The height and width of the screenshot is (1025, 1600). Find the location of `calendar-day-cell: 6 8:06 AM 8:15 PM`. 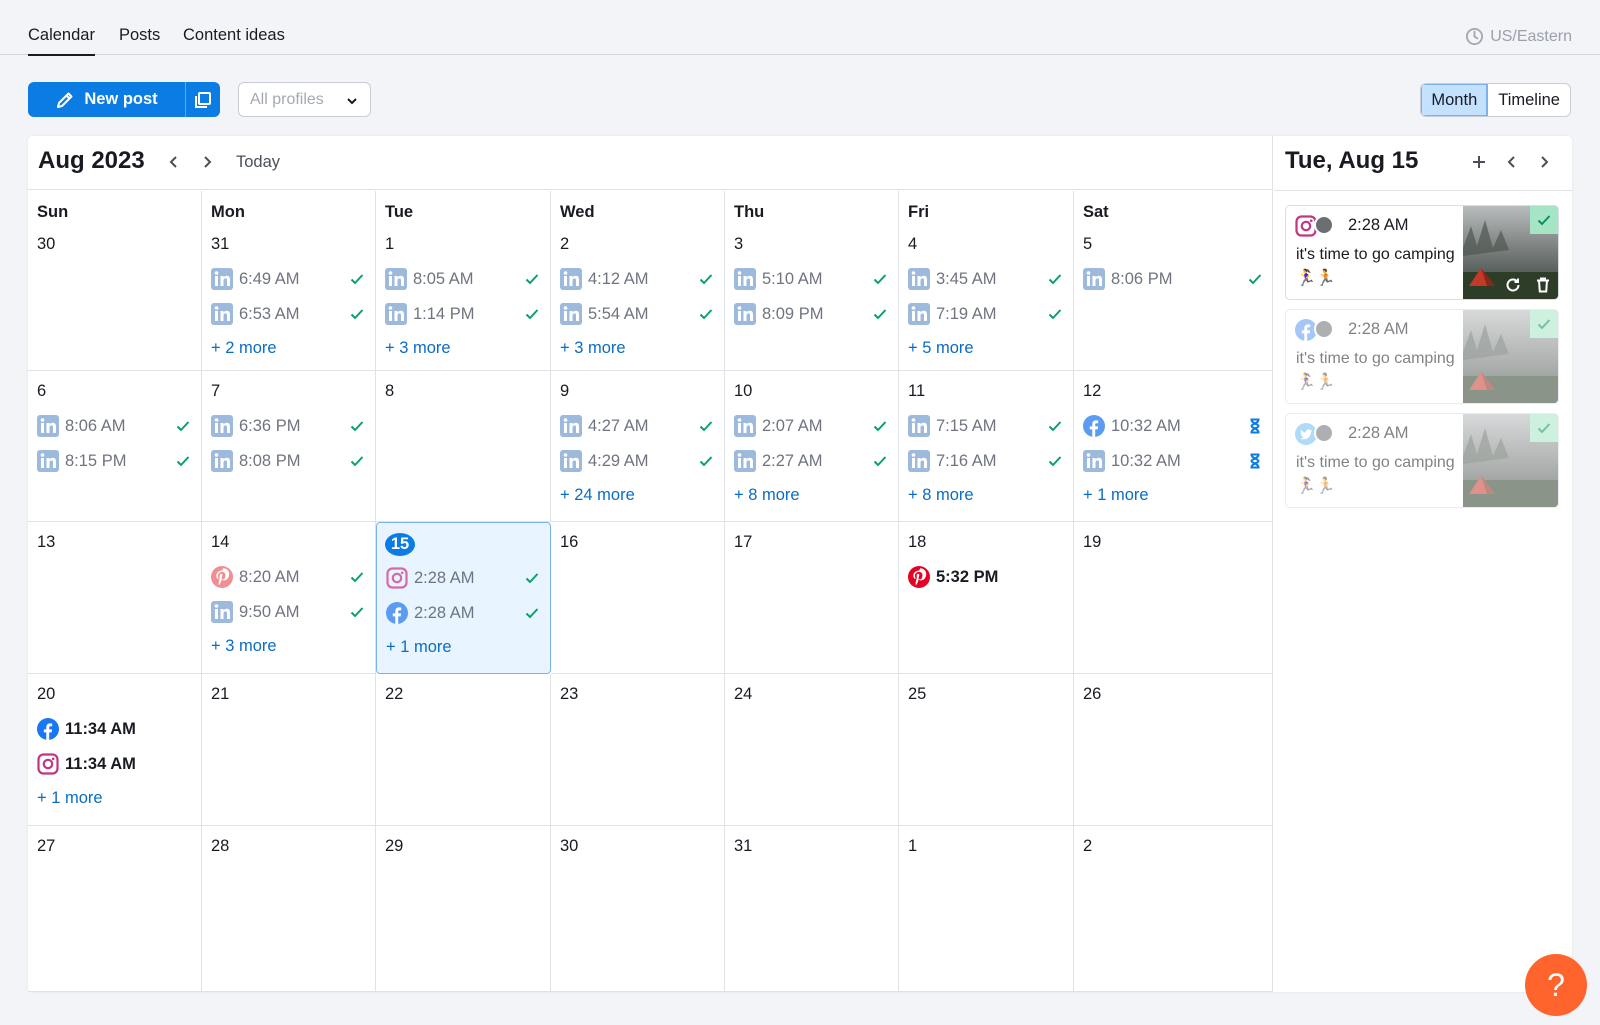

calendar-day-cell: 6 8:06 AM 8:15 PM is located at coordinates (115, 446).